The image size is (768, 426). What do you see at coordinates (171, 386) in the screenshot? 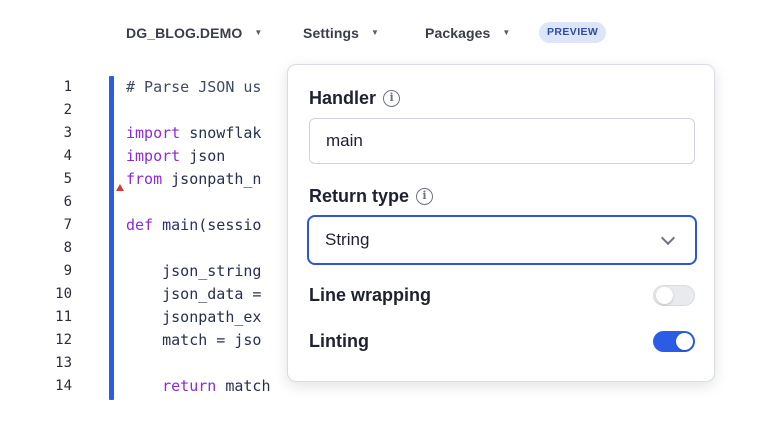
I see `keyword-token: return` at bounding box center [171, 386].